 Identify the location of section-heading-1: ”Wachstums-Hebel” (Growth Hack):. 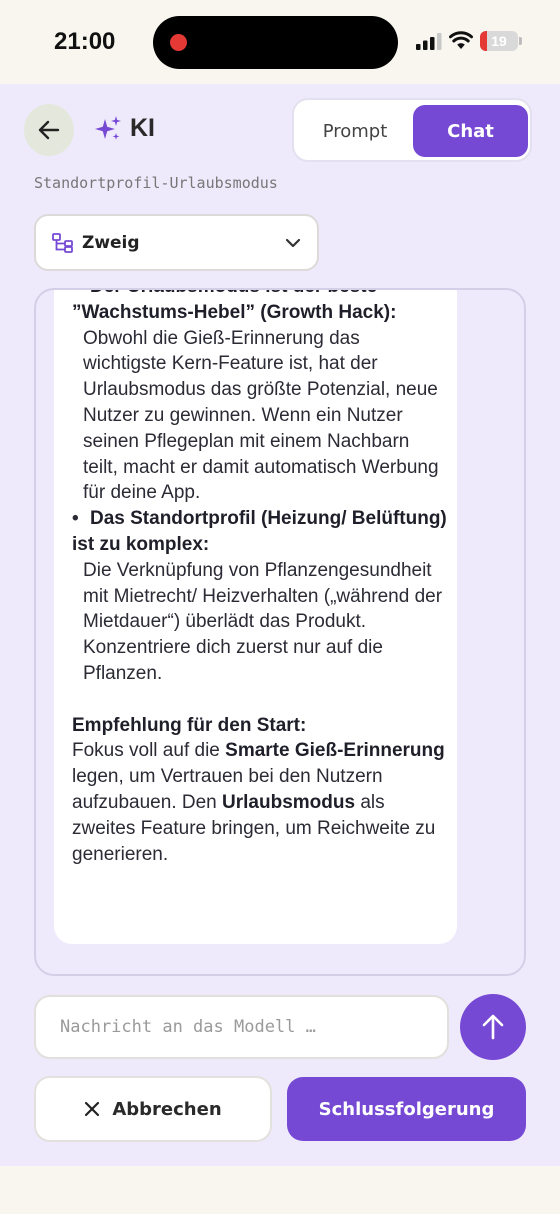
(234, 312).